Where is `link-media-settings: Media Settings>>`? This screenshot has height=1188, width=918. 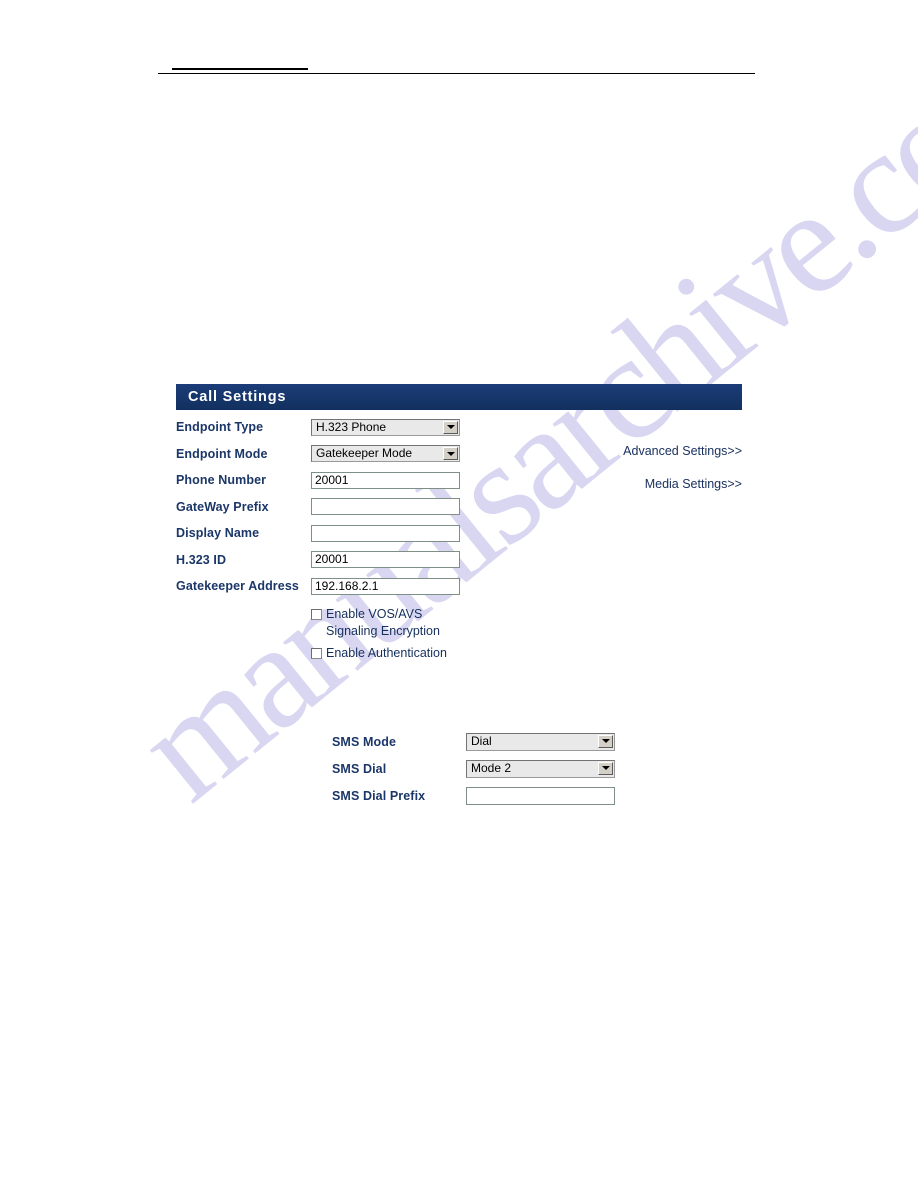 link-media-settings: Media Settings>> is located at coordinates (674, 484).